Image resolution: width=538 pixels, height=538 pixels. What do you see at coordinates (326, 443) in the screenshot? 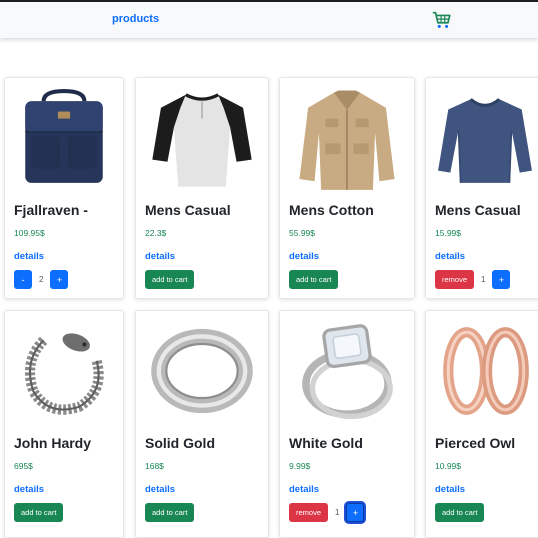
I see `product-title: White Gold` at bounding box center [326, 443].